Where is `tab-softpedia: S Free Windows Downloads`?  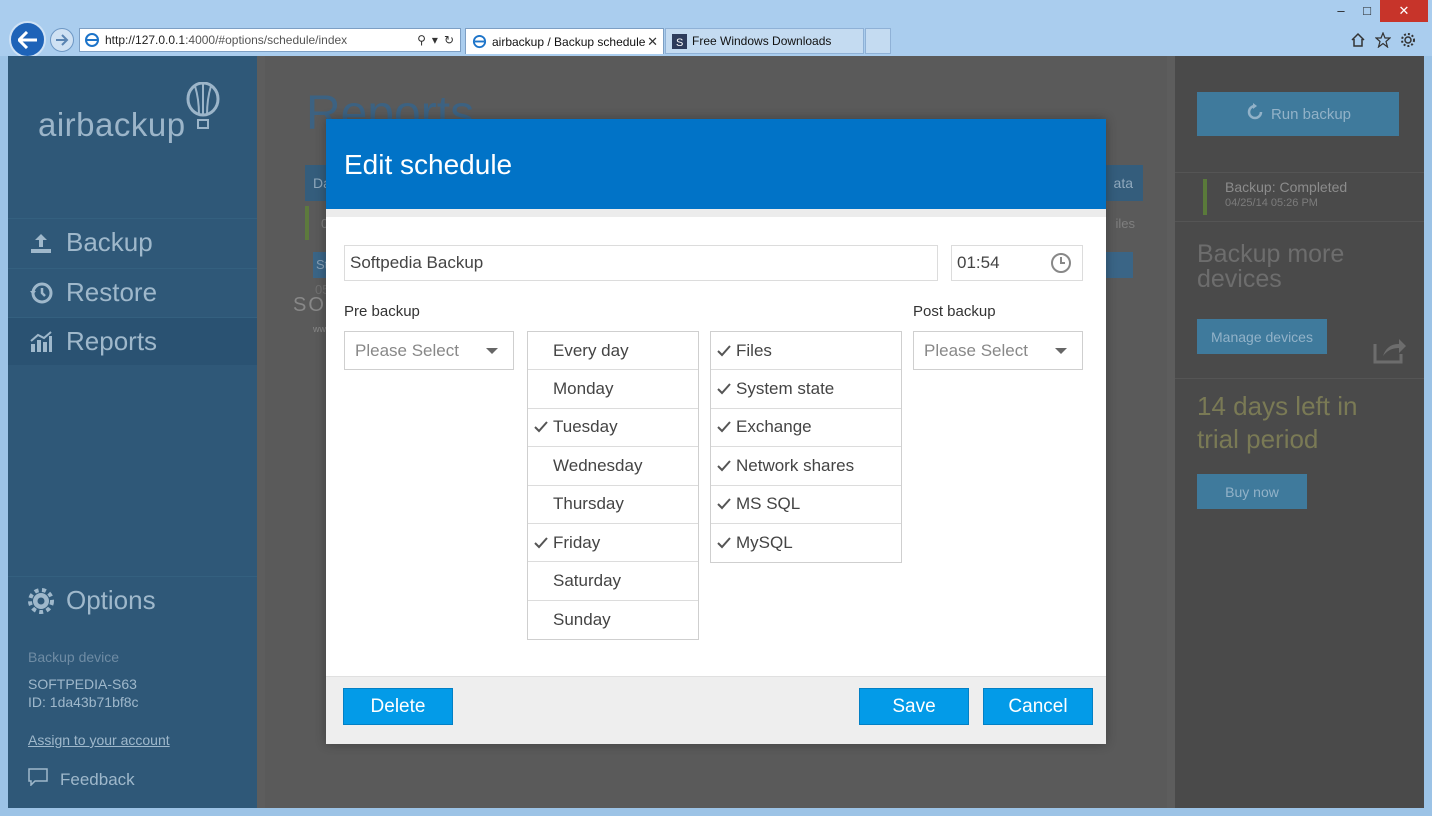 tab-softpedia: S Free Windows Downloads is located at coordinates (764, 41).